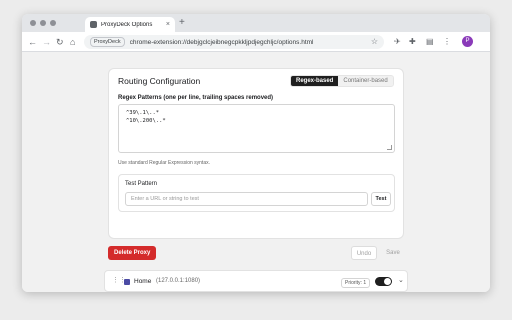 This screenshot has height=320, width=512. I want to click on zoom-window-dot, so click(53, 23).